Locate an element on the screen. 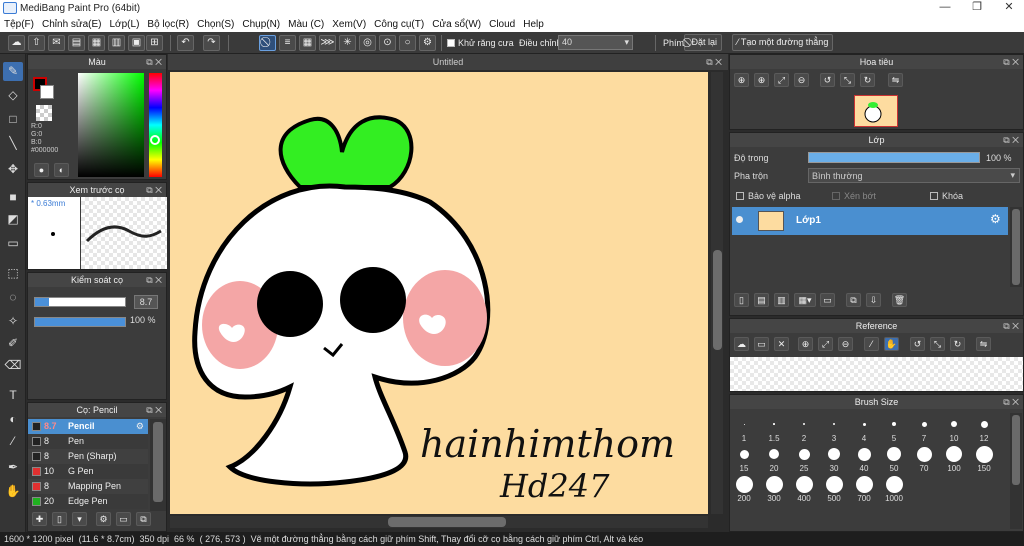  brush-size-option: 1000 is located at coordinates (894, 486).